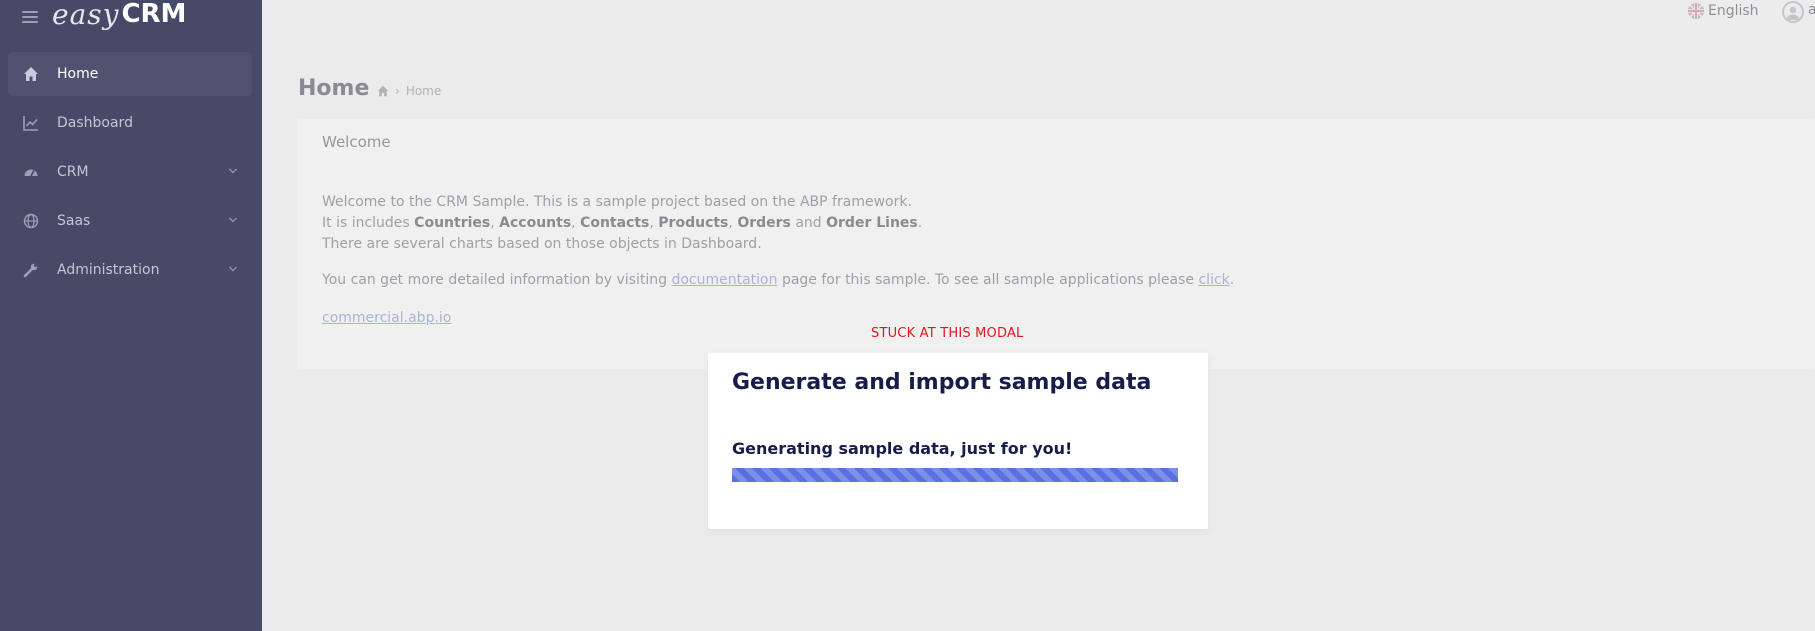 The width and height of the screenshot is (1815, 631). Describe the element at coordinates (356, 142) in the screenshot. I see `welcome-card-heading: Welcome` at that location.